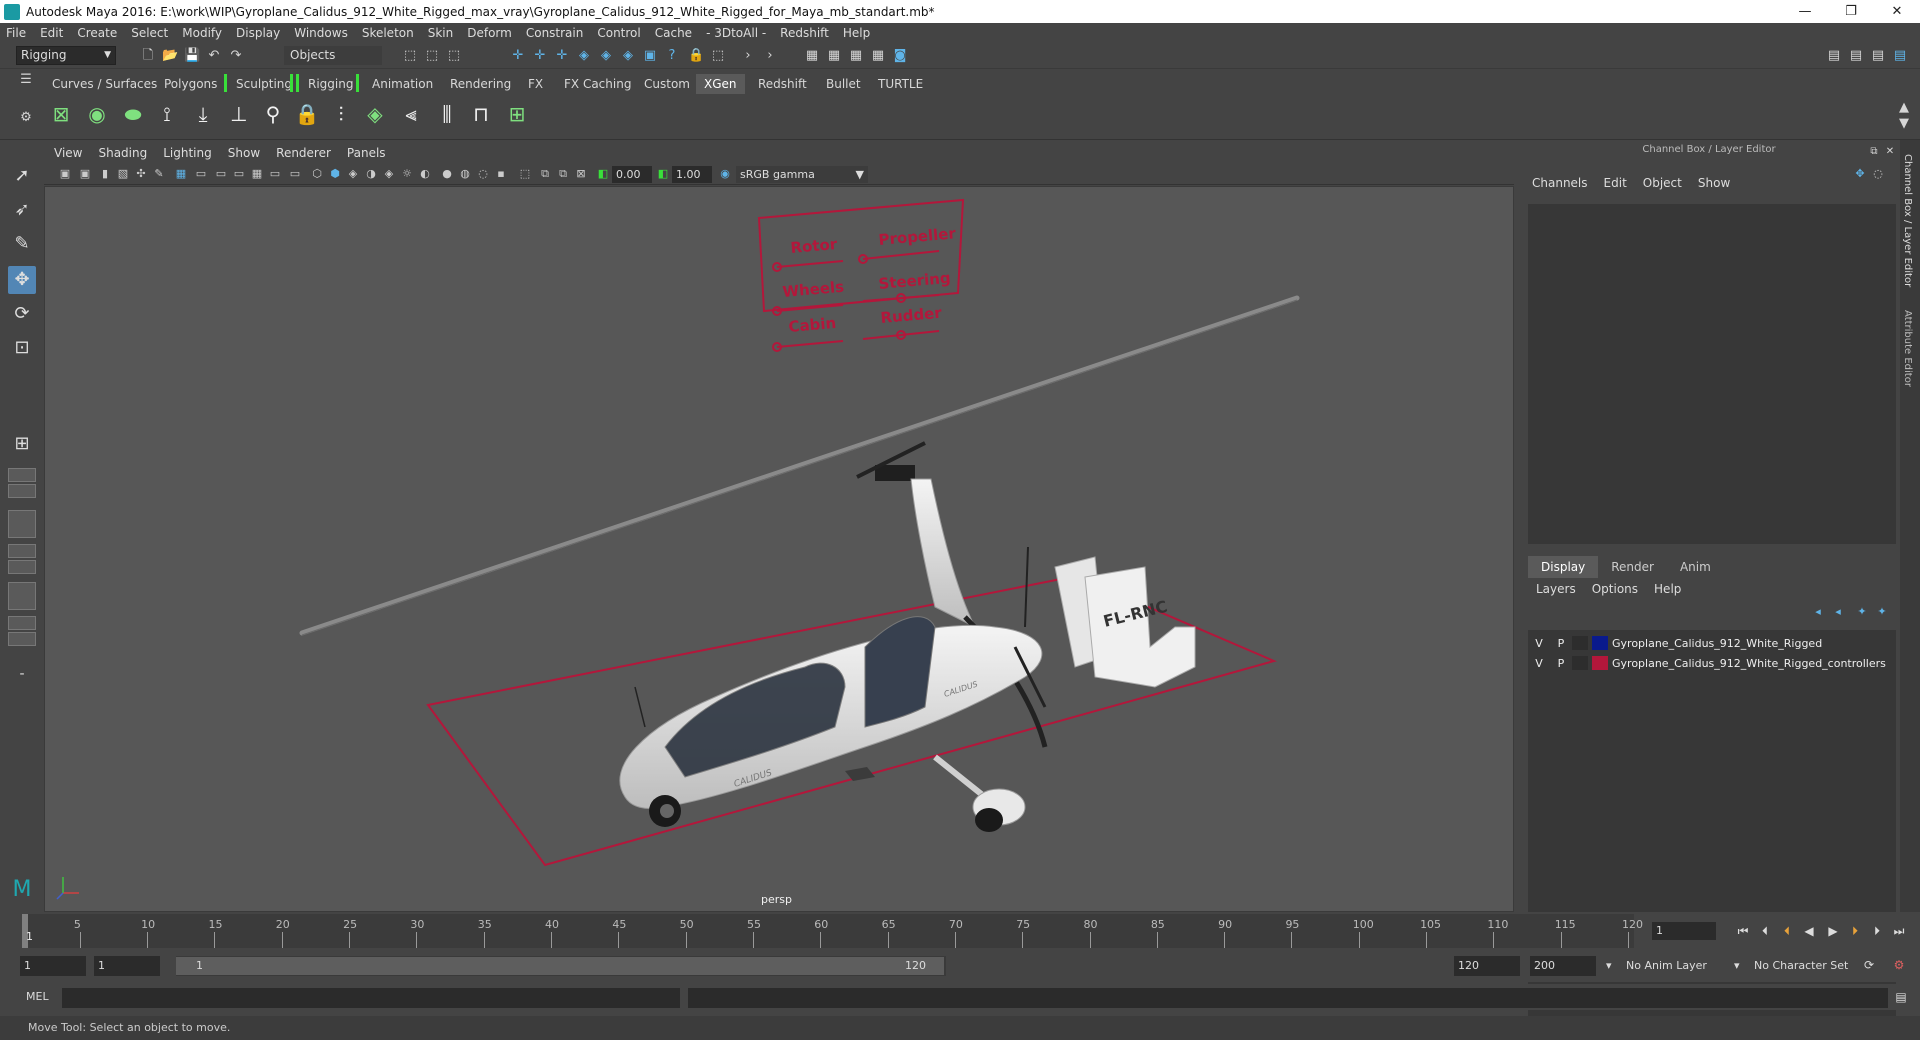  I want to click on menu-3dtoall: - 3DtoAll -, so click(736, 33).